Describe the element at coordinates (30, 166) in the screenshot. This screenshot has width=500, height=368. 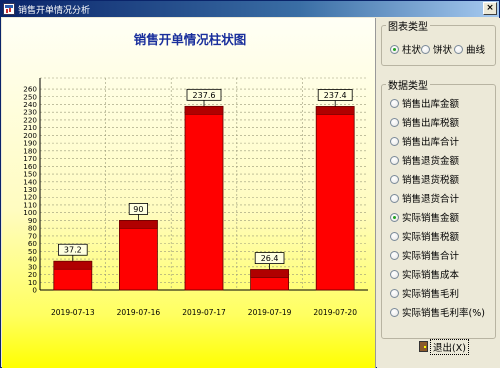
I see `y-tick-label: 160` at that location.